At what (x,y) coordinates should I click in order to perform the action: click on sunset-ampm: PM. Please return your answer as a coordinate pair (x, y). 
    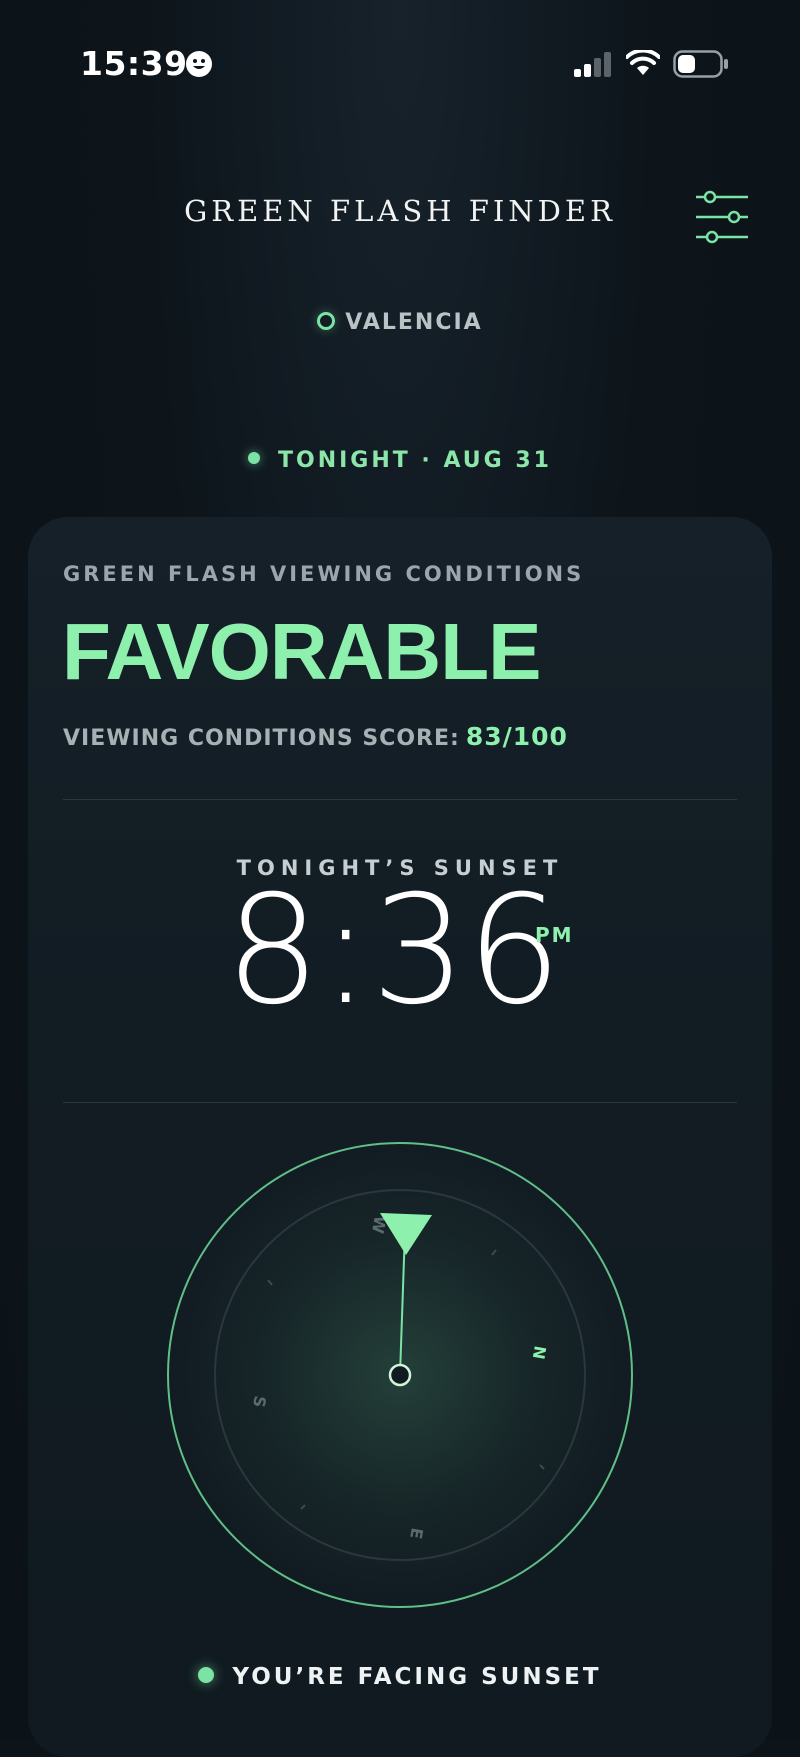
    Looking at the image, I should click on (554, 935).